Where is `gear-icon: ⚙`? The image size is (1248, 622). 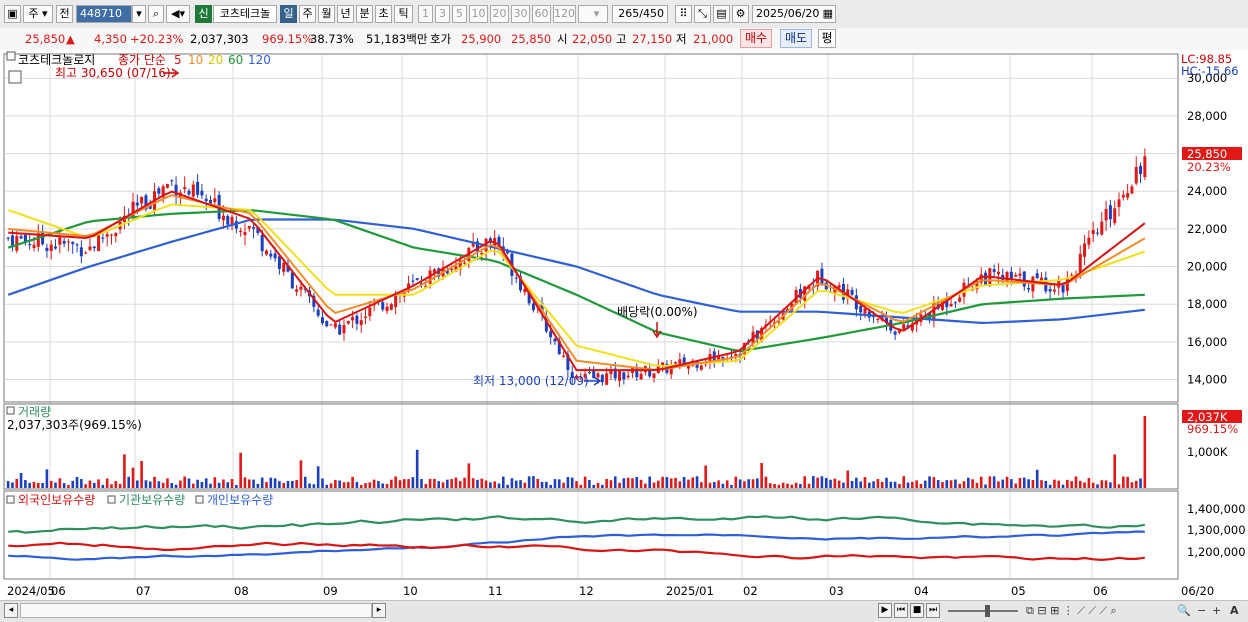 gear-icon: ⚙ is located at coordinates (740, 14).